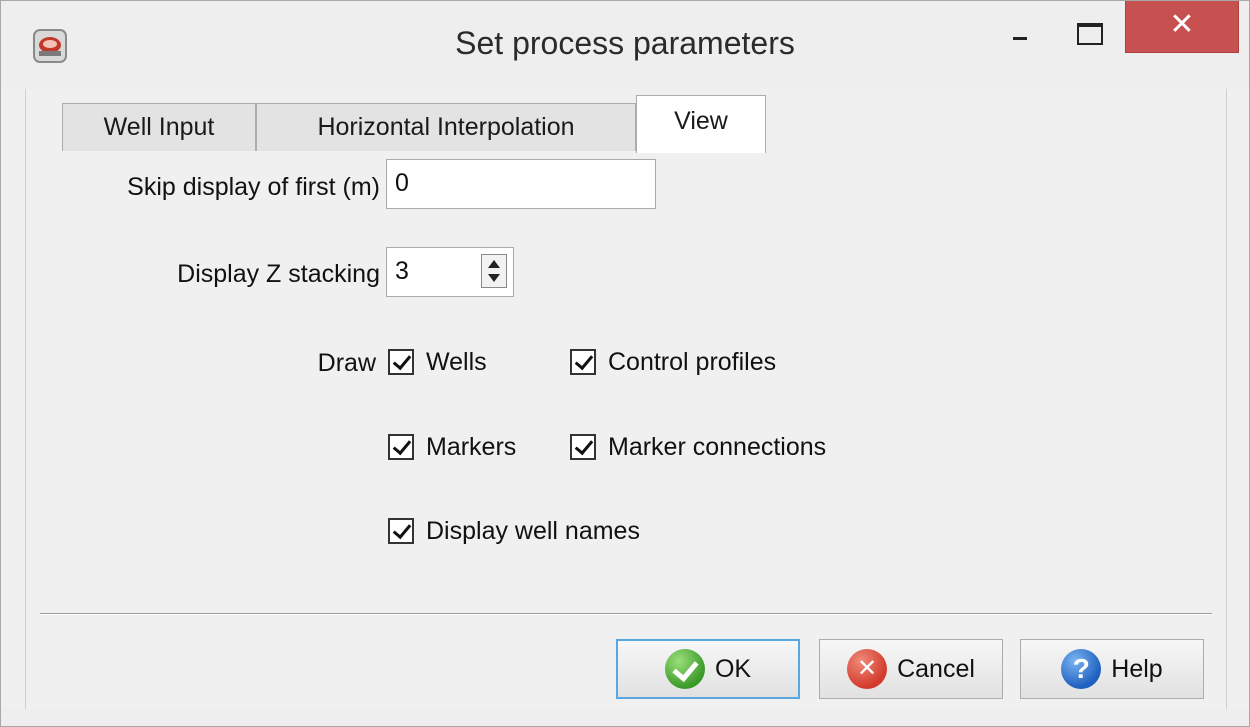 The width and height of the screenshot is (1250, 727). I want to click on ok-label: OK, so click(733, 668).